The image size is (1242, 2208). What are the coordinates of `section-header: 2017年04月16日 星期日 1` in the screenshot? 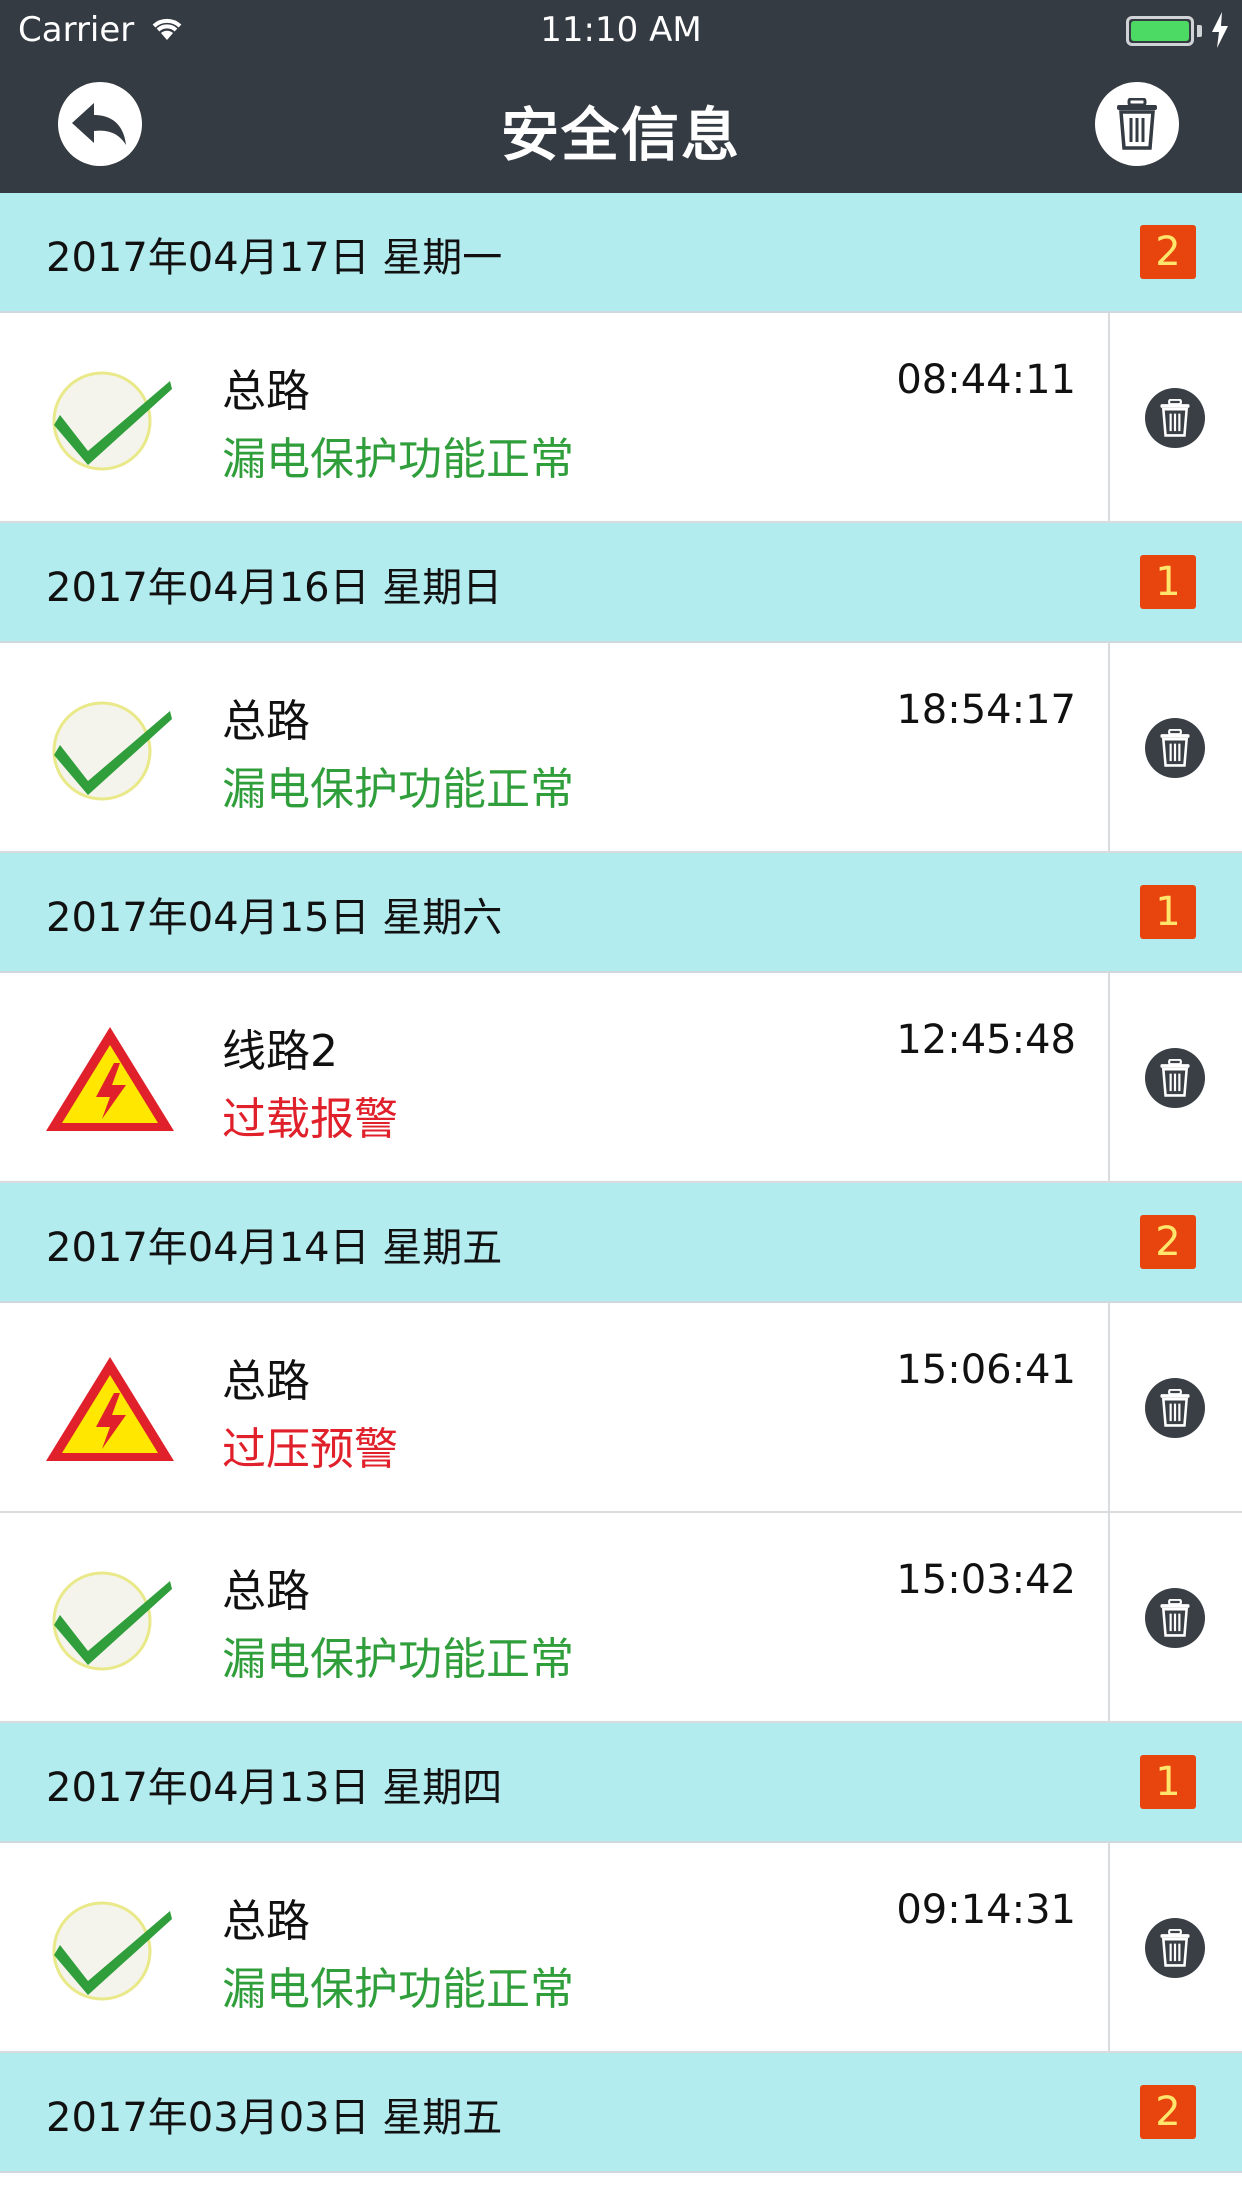 It's located at (621, 583).